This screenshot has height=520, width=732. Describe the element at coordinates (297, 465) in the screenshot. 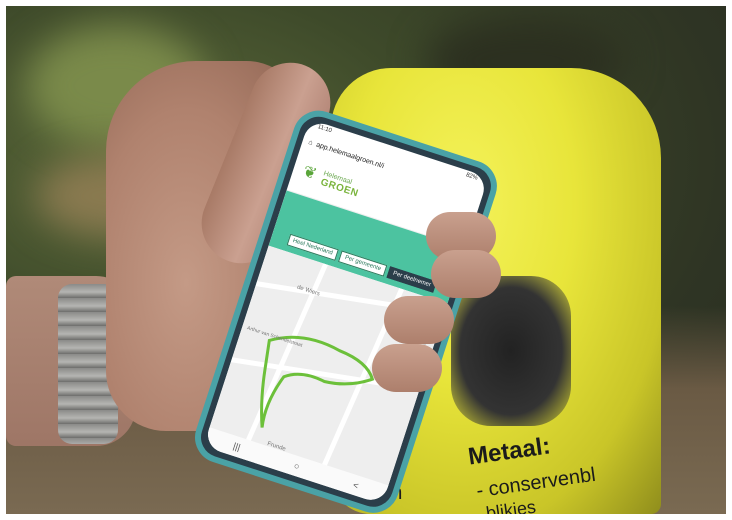

I see `home-button-icon: ○` at that location.